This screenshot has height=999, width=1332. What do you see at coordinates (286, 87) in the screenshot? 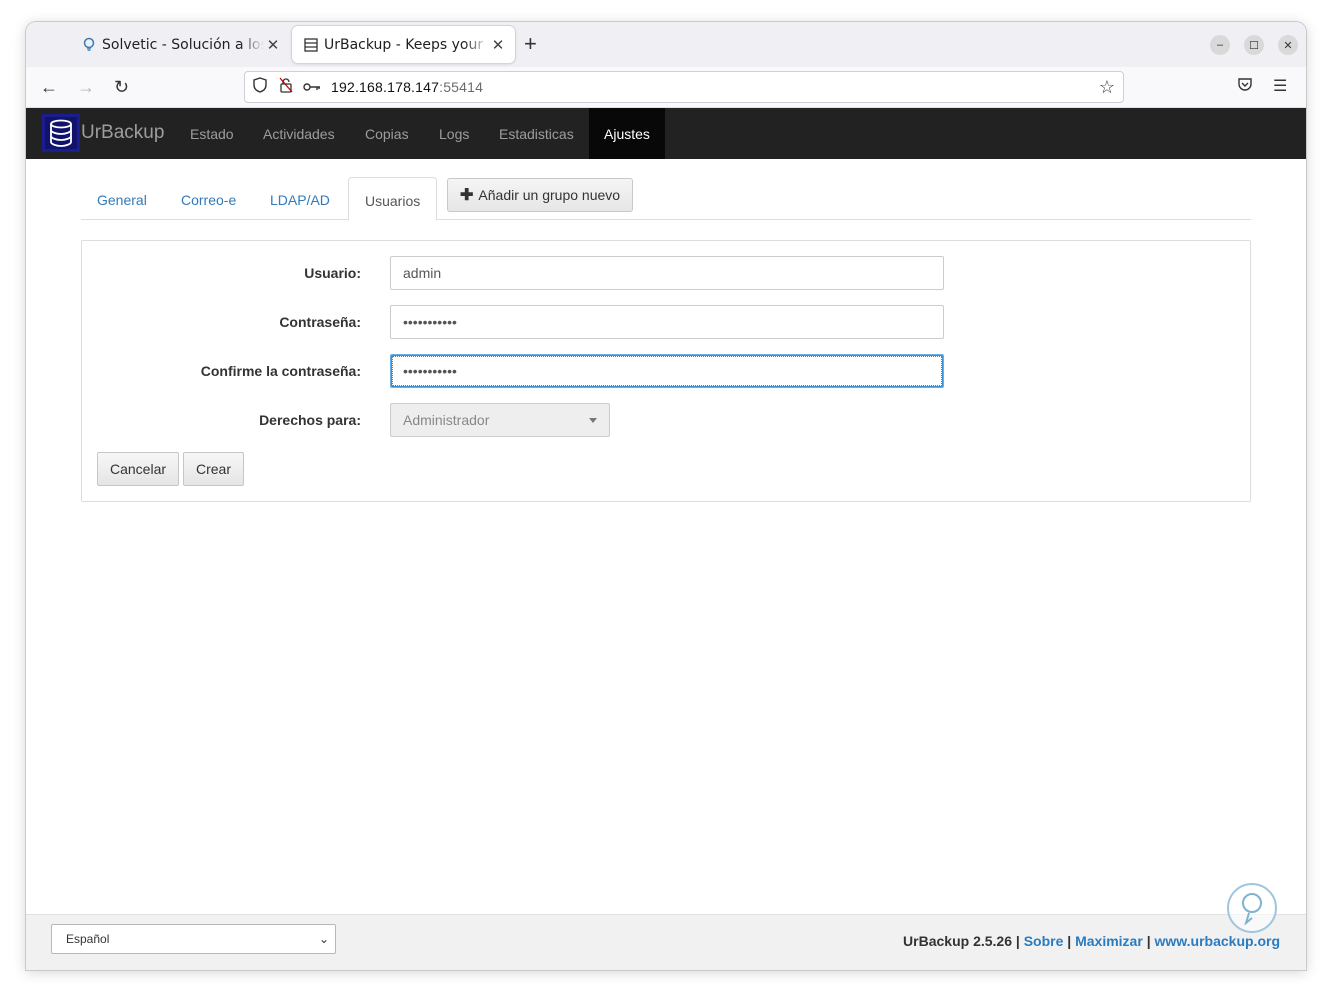
I see `insecure-lock-icon` at bounding box center [286, 87].